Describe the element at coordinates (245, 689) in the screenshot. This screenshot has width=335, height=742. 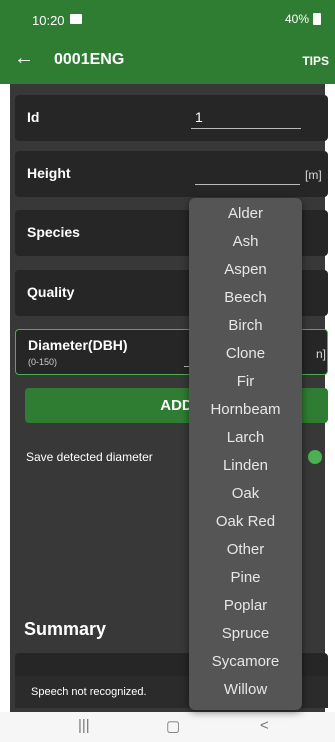
I see `dropdown-item-willow: Willow` at that location.